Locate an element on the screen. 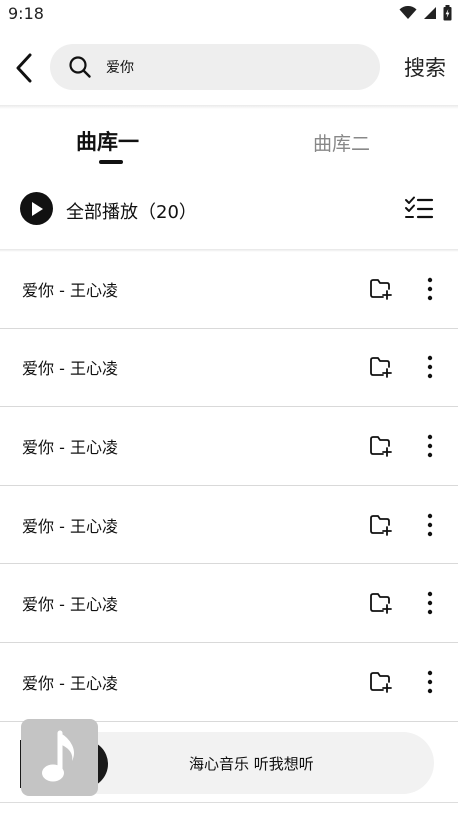  music-note-icon is located at coordinates (57, 755).